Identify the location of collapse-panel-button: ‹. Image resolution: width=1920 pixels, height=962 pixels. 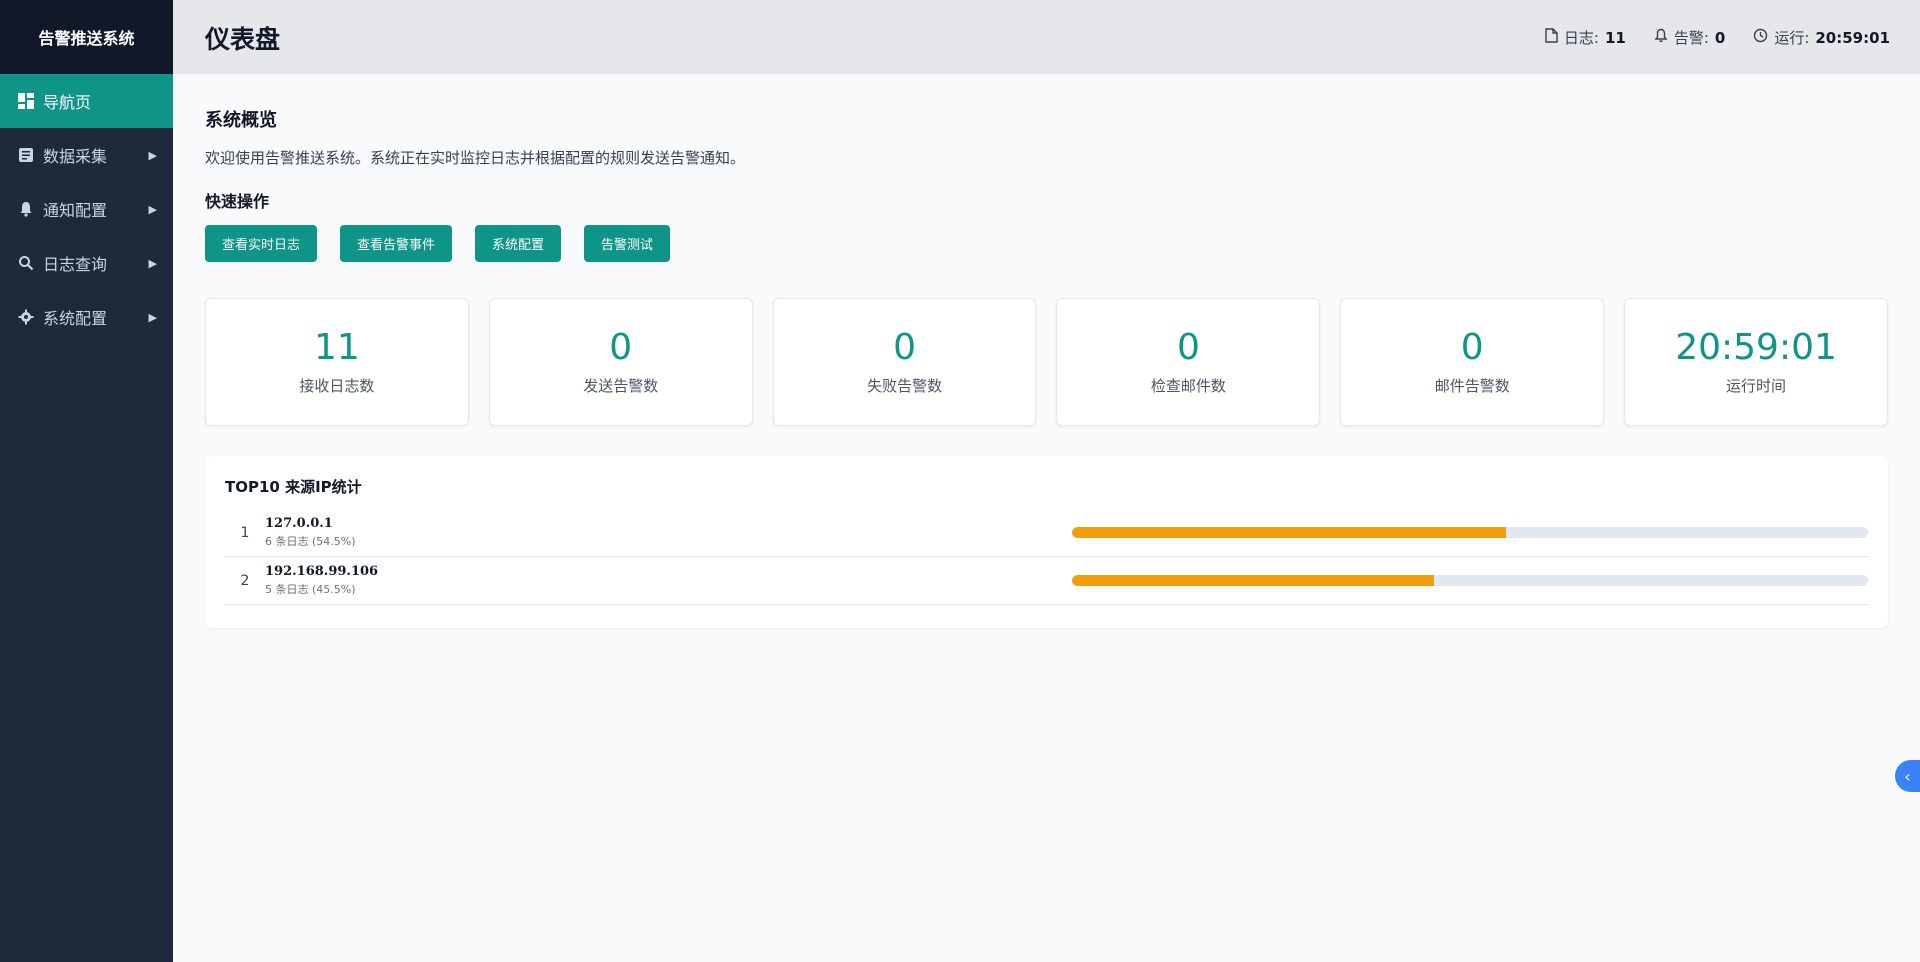
(1907, 776).